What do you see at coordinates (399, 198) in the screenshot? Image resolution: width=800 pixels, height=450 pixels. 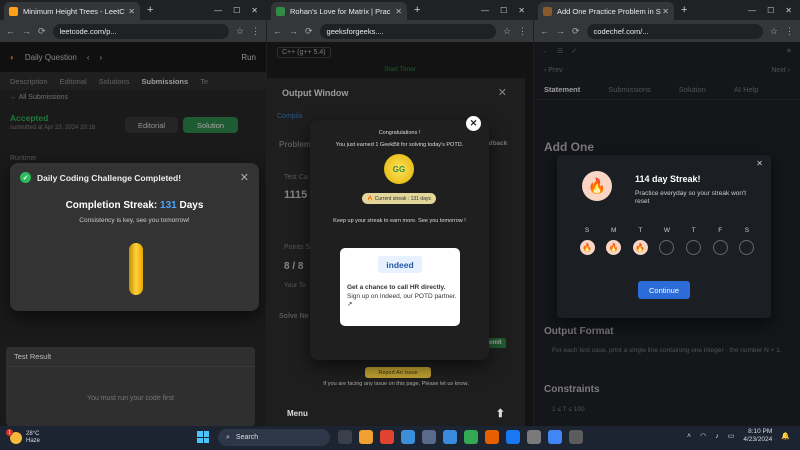 I see `current-streak-badge: 🔥 Current streak : 131 days` at bounding box center [399, 198].